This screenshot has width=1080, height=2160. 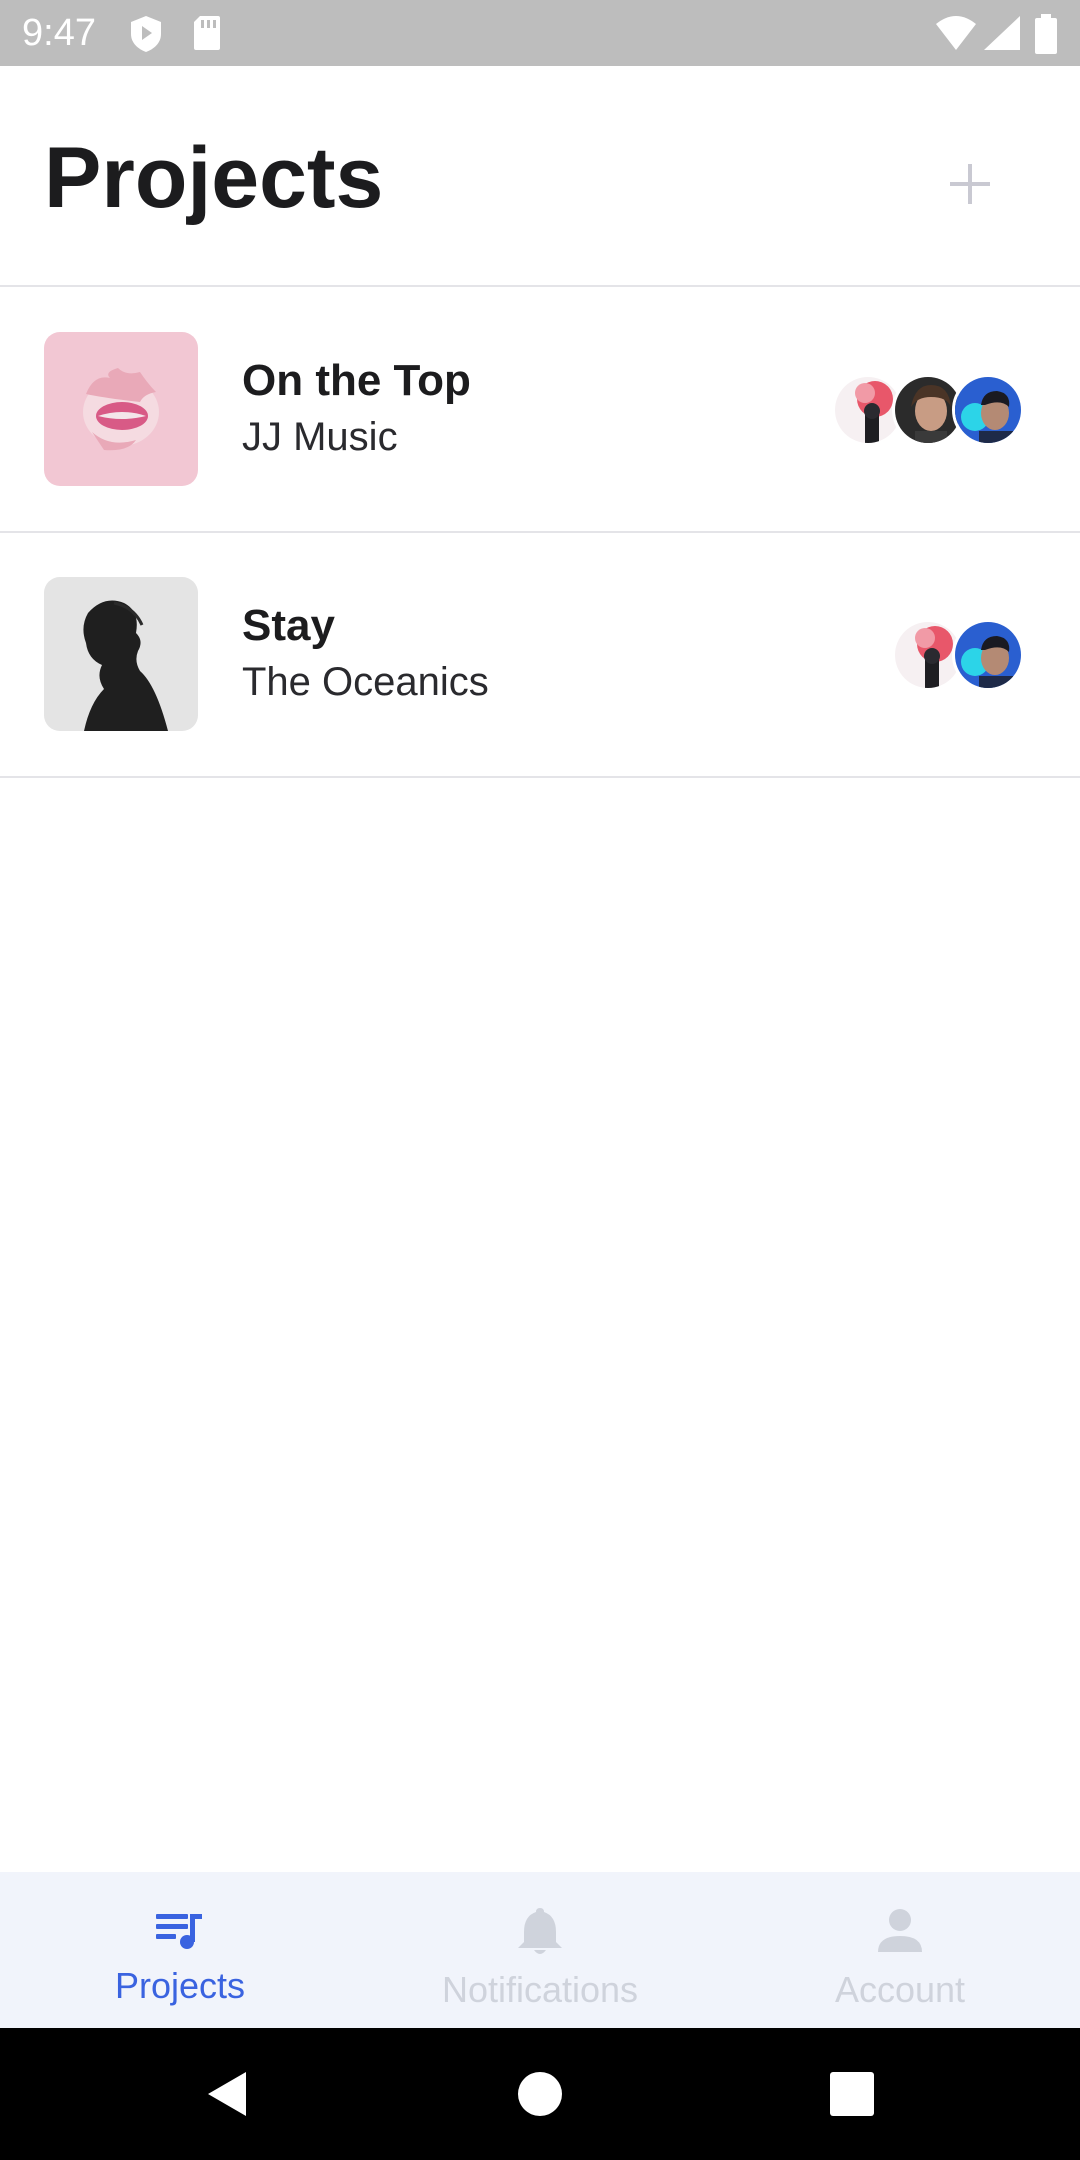 What do you see at coordinates (540, 1989) in the screenshot?
I see `tab-label: Notifications` at bounding box center [540, 1989].